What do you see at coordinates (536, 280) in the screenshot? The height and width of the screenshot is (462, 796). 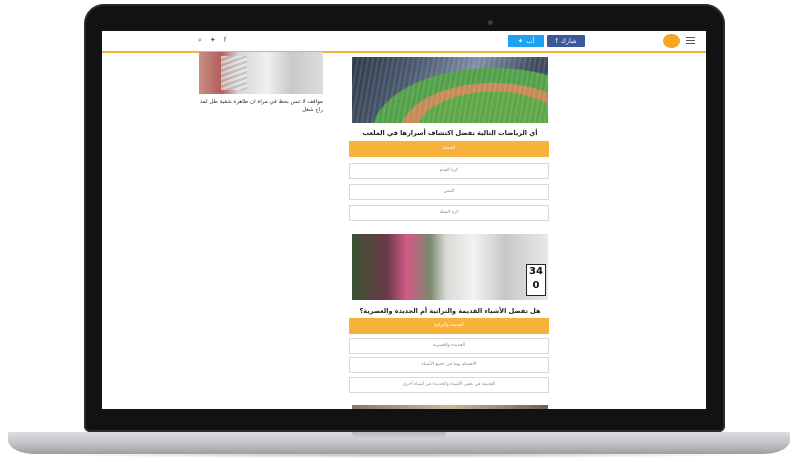 I see `license-plate: 34 0` at bounding box center [536, 280].